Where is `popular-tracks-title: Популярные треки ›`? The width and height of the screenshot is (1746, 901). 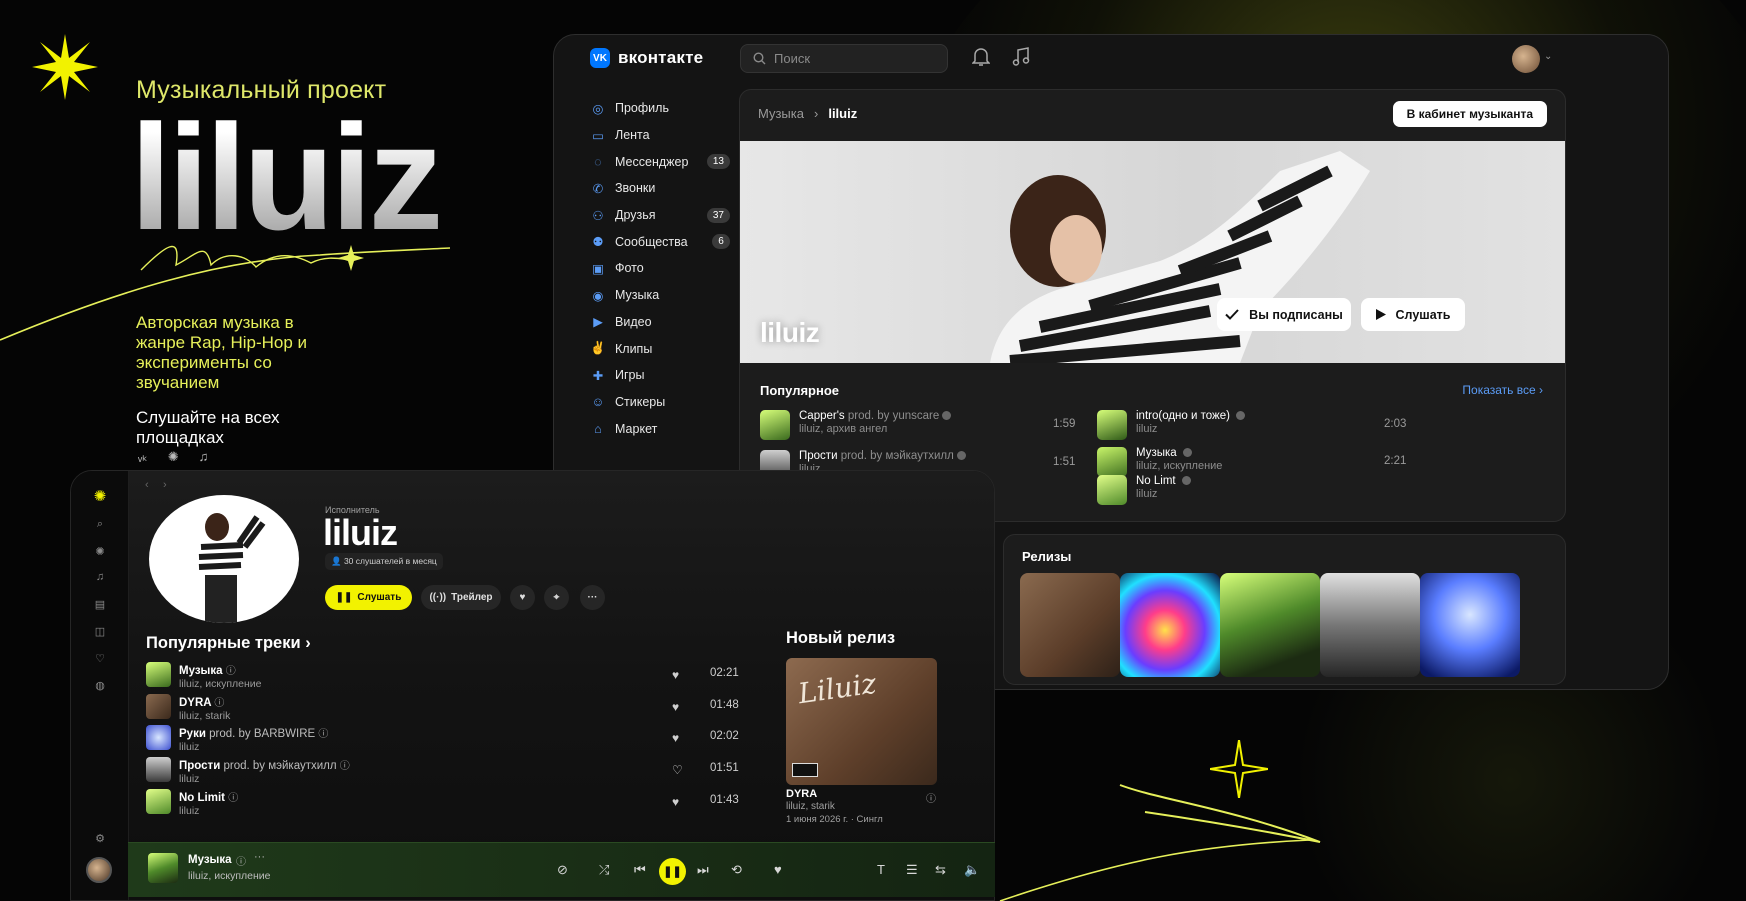 popular-tracks-title: Популярные треки › is located at coordinates (228, 643).